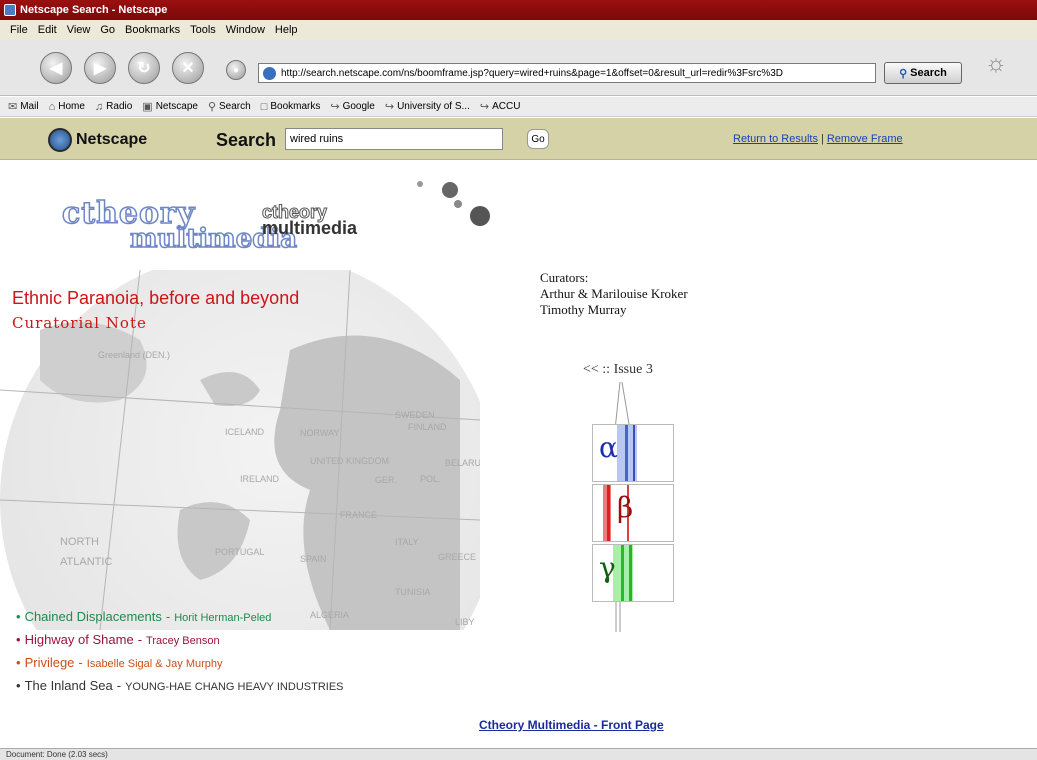  What do you see at coordinates (358, 106) in the screenshot?
I see `toolbar-google-label: Google` at bounding box center [358, 106].